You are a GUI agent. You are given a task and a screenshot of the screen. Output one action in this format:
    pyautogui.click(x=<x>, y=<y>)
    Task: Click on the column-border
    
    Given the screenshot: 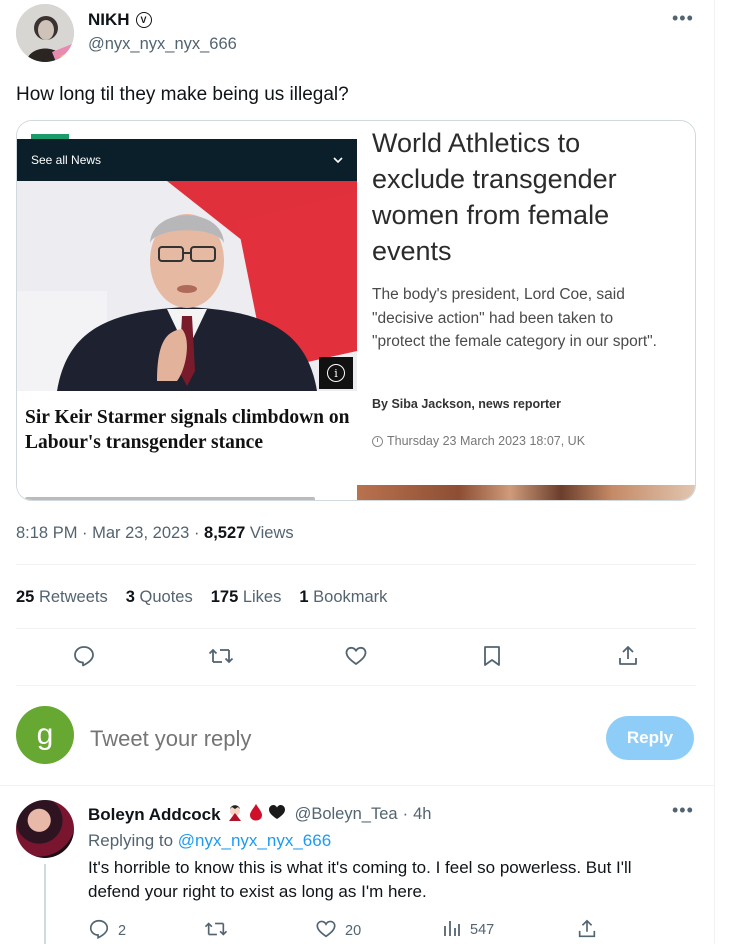 What is the action you would take?
    pyautogui.click(x=714, y=472)
    